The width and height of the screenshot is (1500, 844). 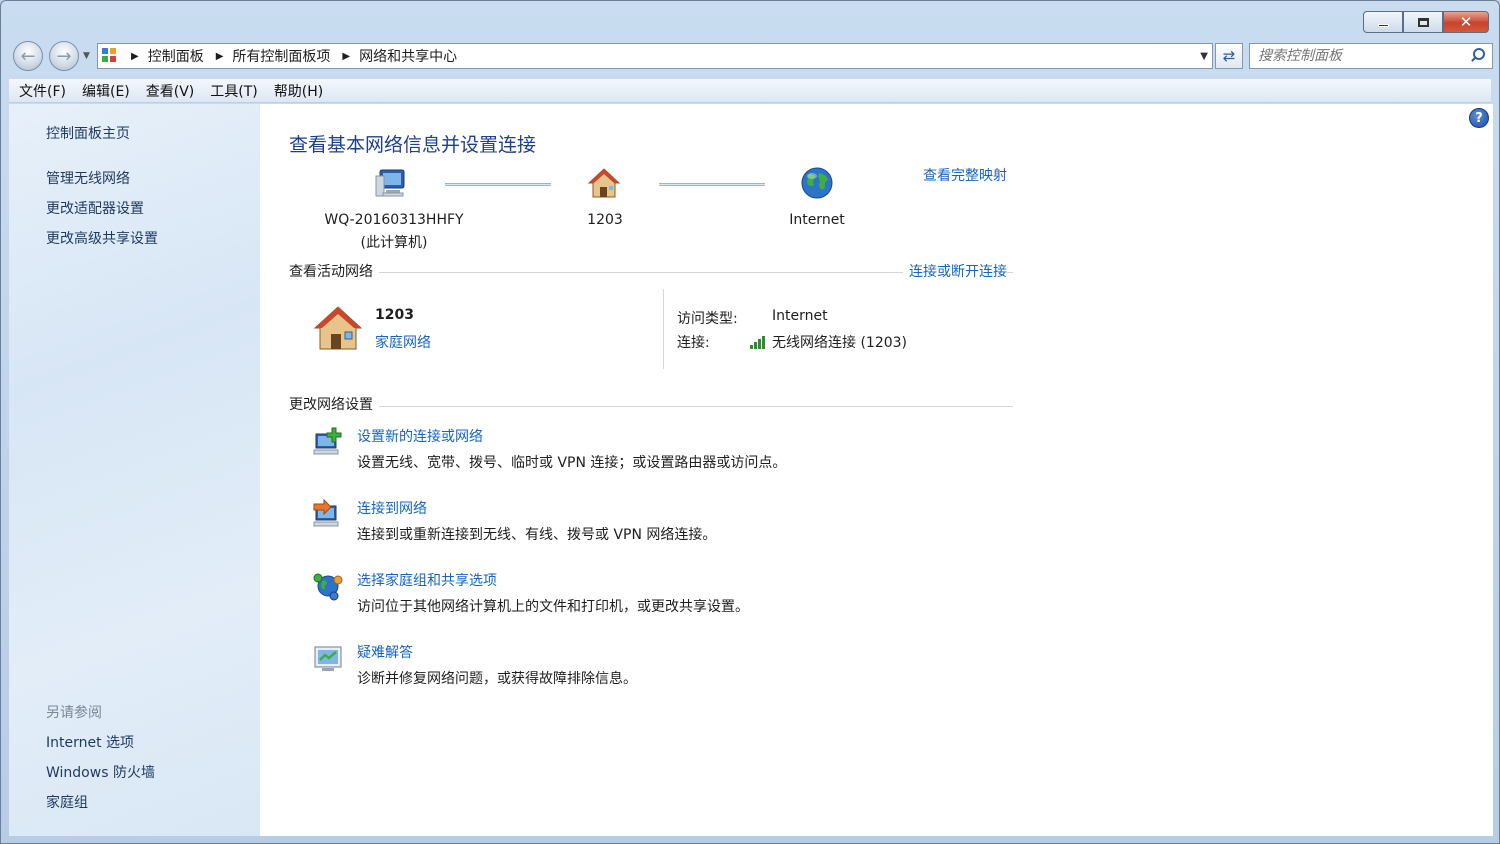 I want to click on see-also-heading: 另请参阅, so click(x=74, y=713).